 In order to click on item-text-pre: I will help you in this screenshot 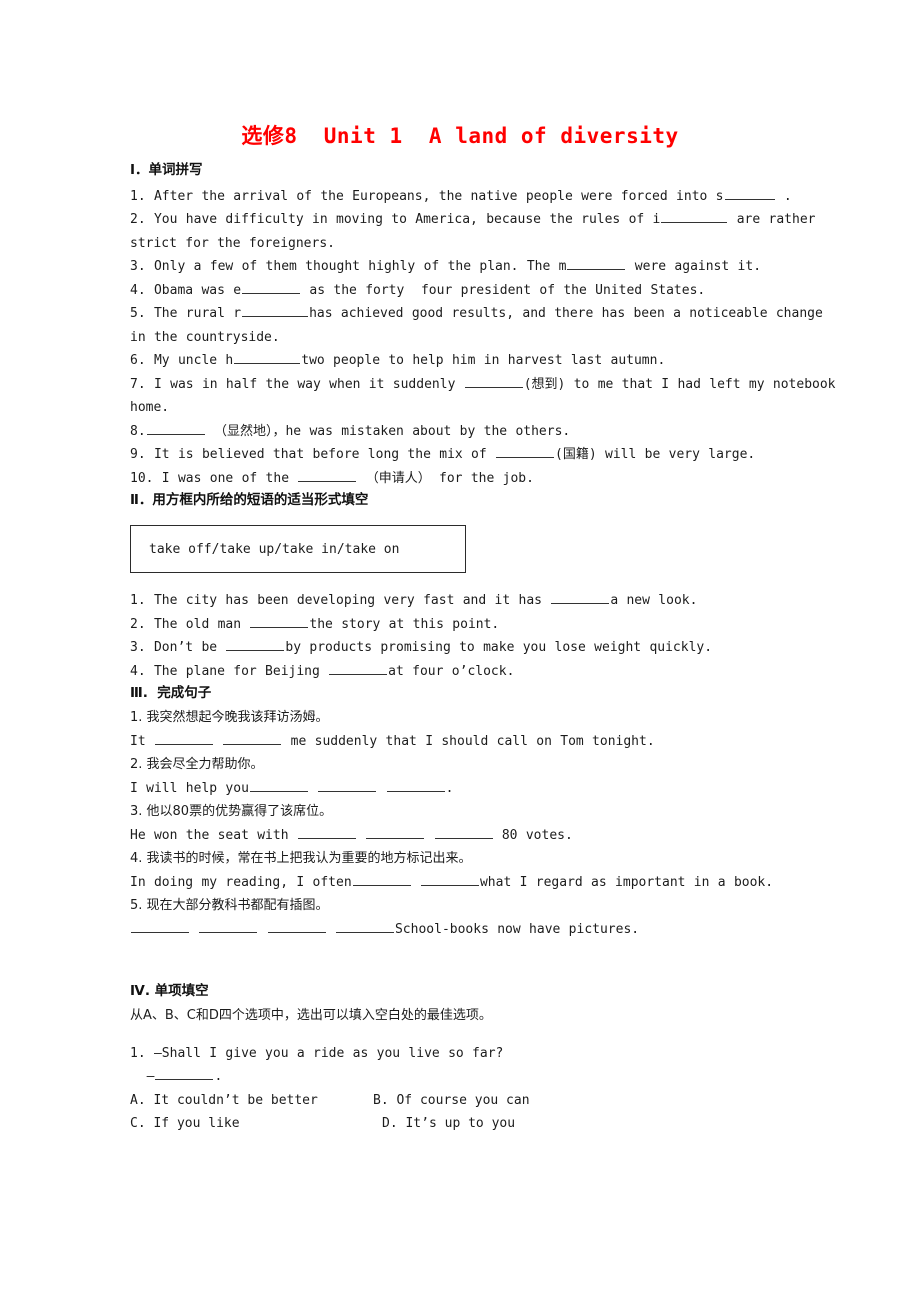, I will do `click(189, 788)`.